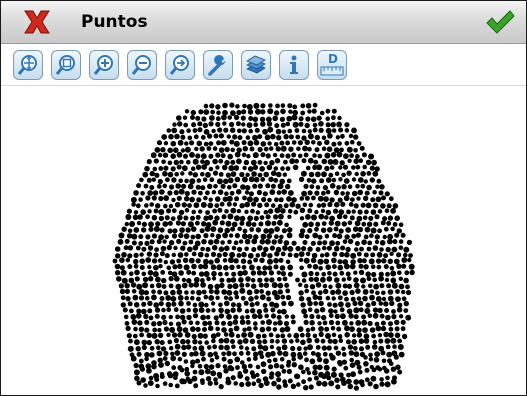 The width and height of the screenshot is (527, 396). I want to click on layers-icon, so click(256, 64).